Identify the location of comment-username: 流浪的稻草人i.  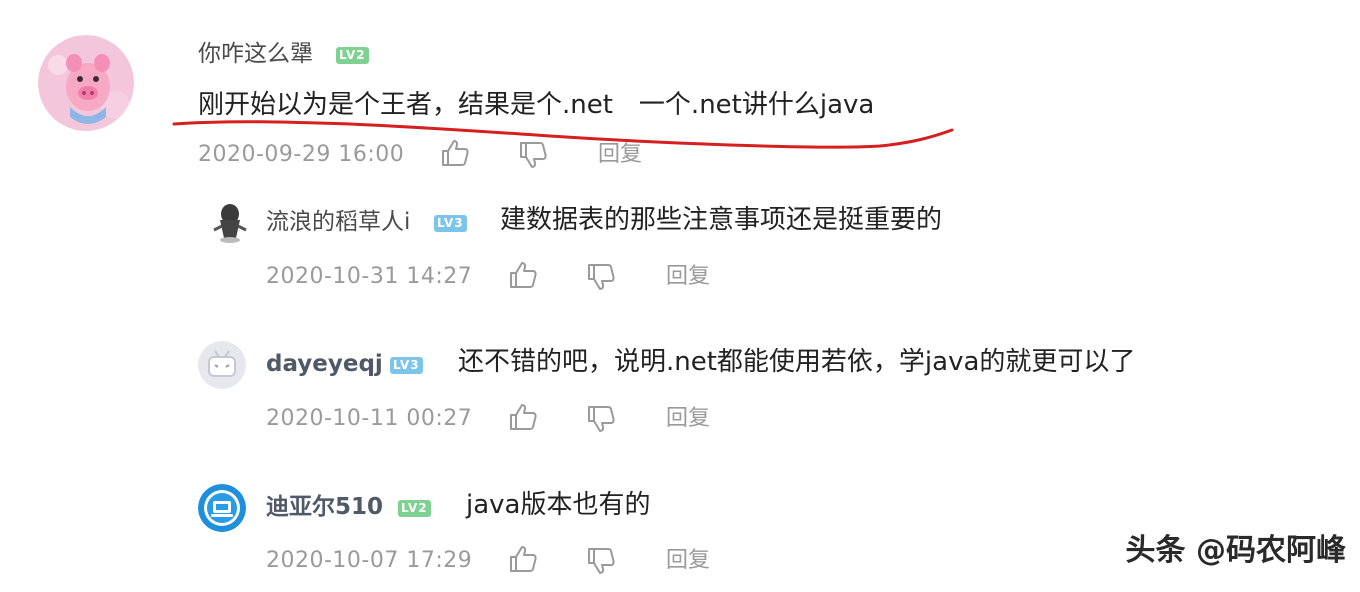
(338, 222).